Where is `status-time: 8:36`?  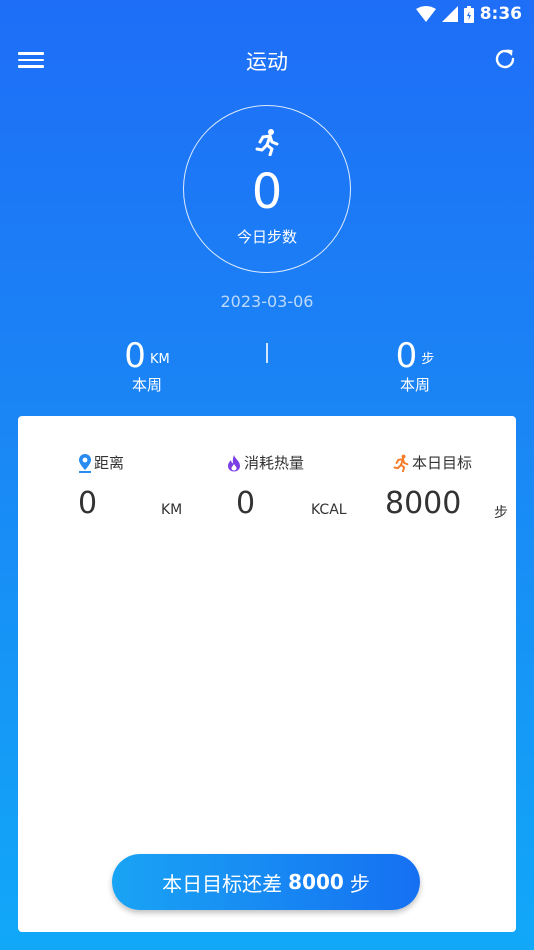 status-time: 8:36 is located at coordinates (500, 14).